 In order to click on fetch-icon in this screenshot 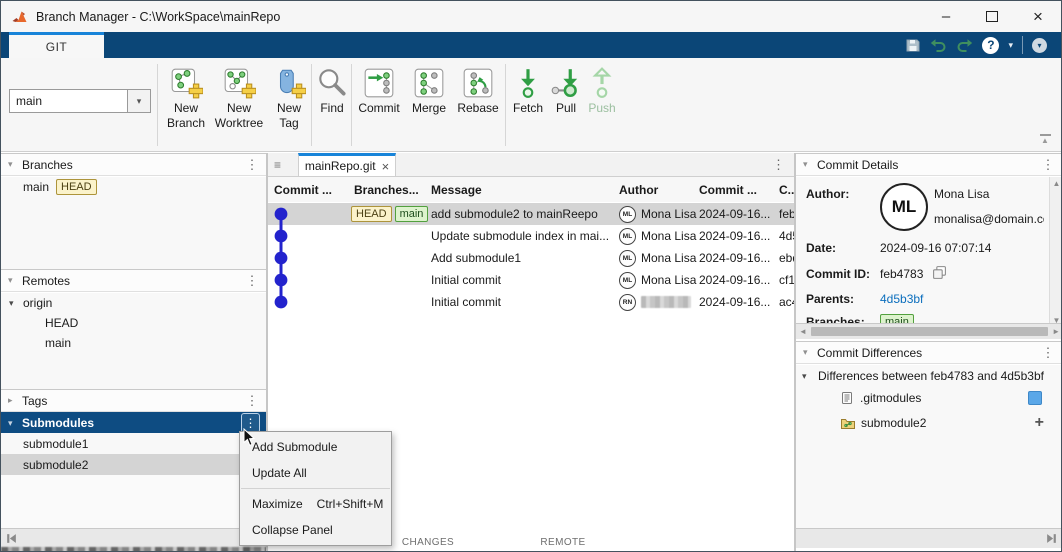, I will do `click(528, 83)`.